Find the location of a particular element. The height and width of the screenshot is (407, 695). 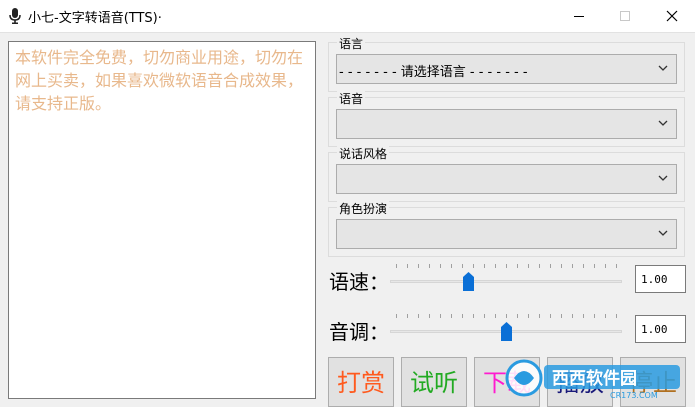

minimize-button is located at coordinates (579, 16).